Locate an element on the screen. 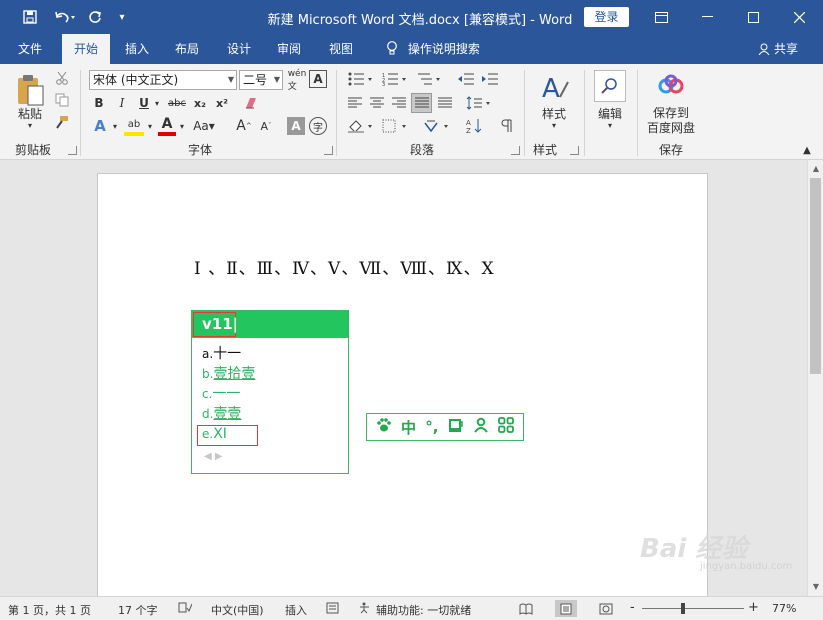 This screenshot has width=823, height=620. tell-me-search: 操作说明搜索 is located at coordinates (433, 49).